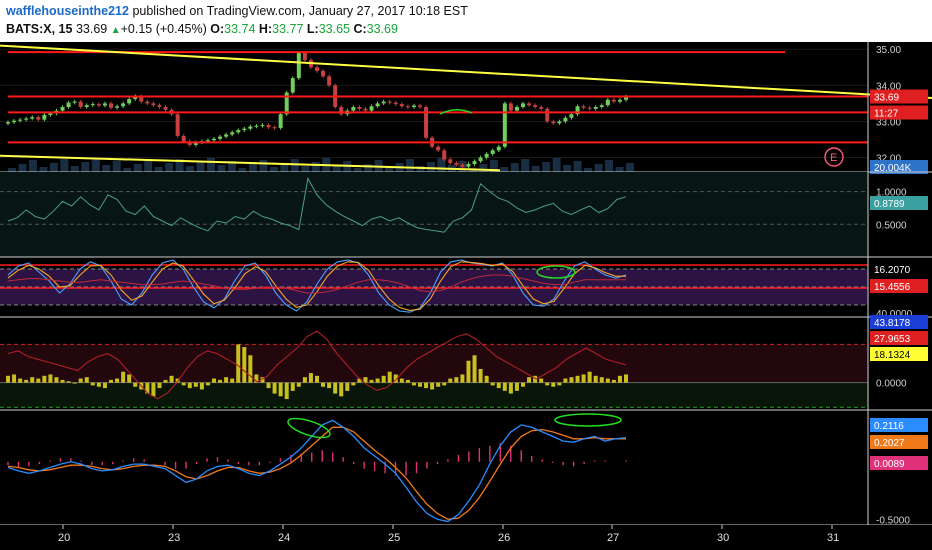 The width and height of the screenshot is (932, 550). What do you see at coordinates (382, 29) in the screenshot?
I see `close-value: 33.69` at bounding box center [382, 29].